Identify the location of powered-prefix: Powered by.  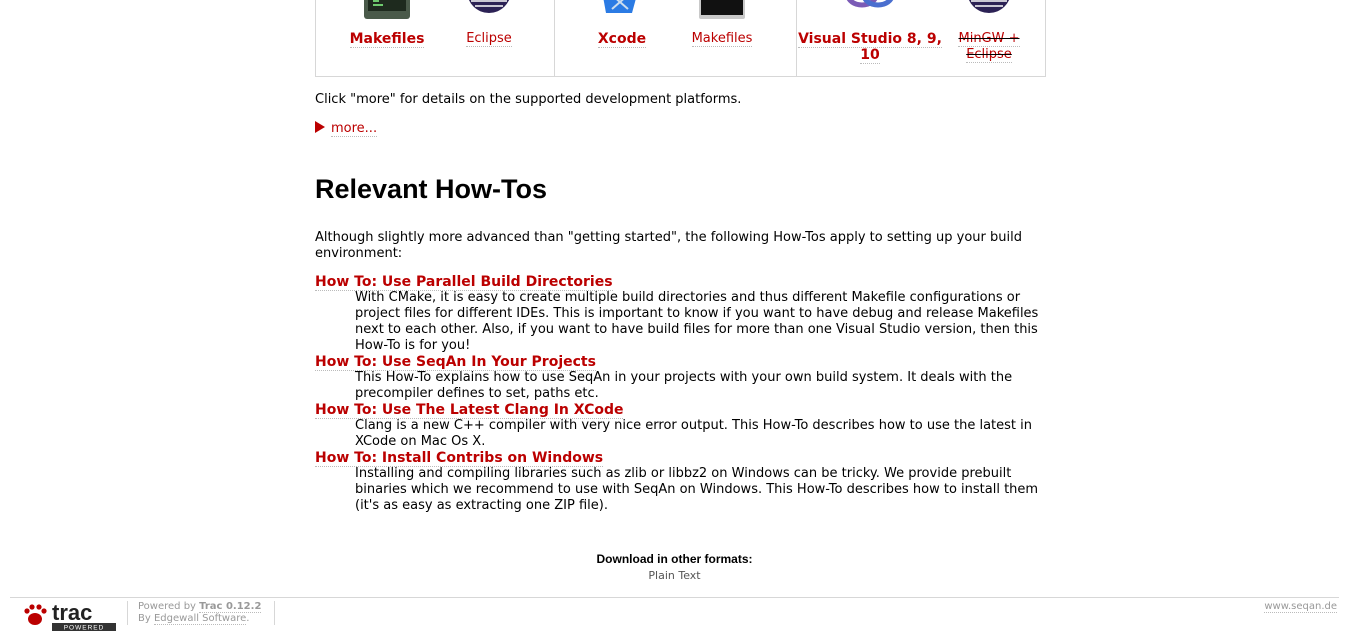
(167, 606).